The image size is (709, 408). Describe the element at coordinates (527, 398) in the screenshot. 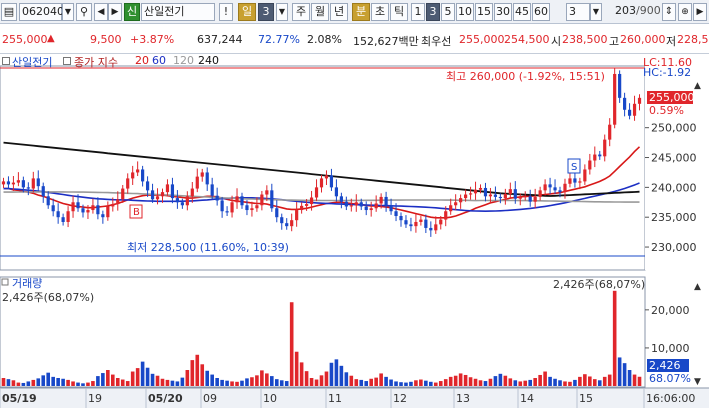

I see `time-label: 14` at that location.